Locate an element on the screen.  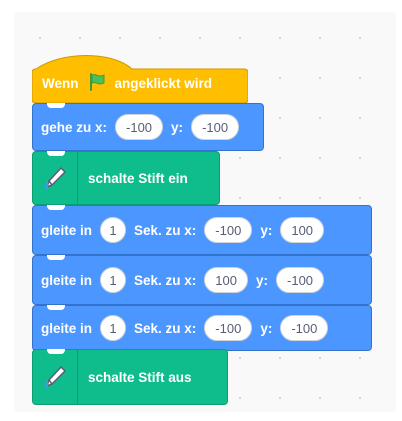
pen-up-block: schalte Stift aus is located at coordinates (130, 377).